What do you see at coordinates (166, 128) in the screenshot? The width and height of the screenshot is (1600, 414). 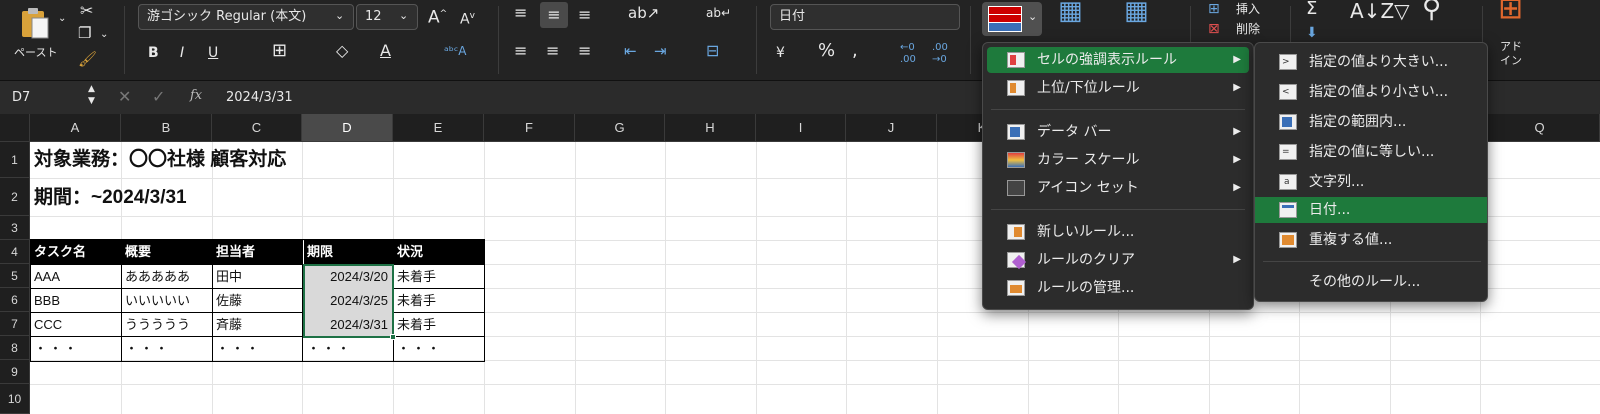 I see `column-header-b: B` at bounding box center [166, 128].